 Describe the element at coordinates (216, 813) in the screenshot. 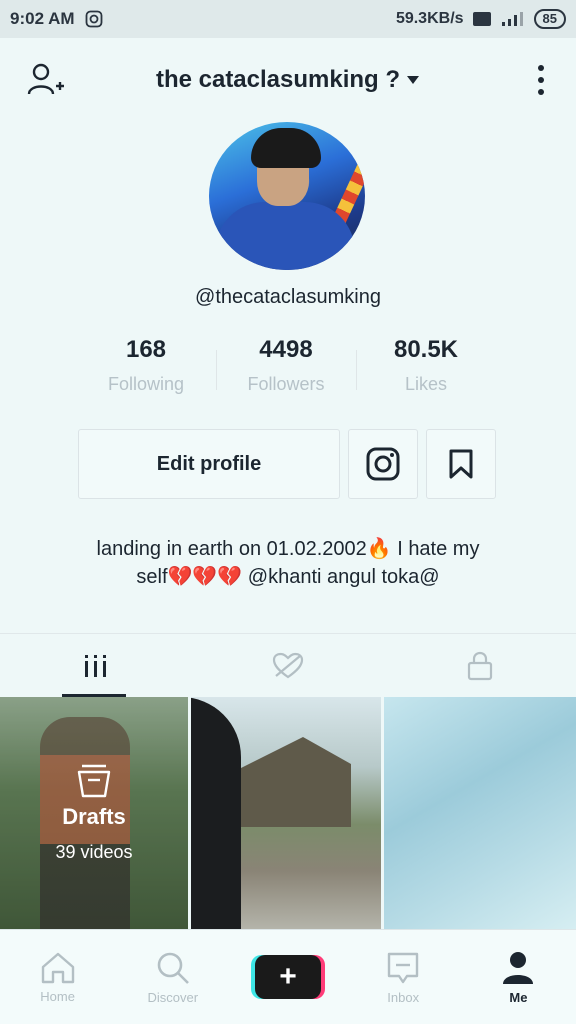

I see `video-thumbnail-mirror` at that location.